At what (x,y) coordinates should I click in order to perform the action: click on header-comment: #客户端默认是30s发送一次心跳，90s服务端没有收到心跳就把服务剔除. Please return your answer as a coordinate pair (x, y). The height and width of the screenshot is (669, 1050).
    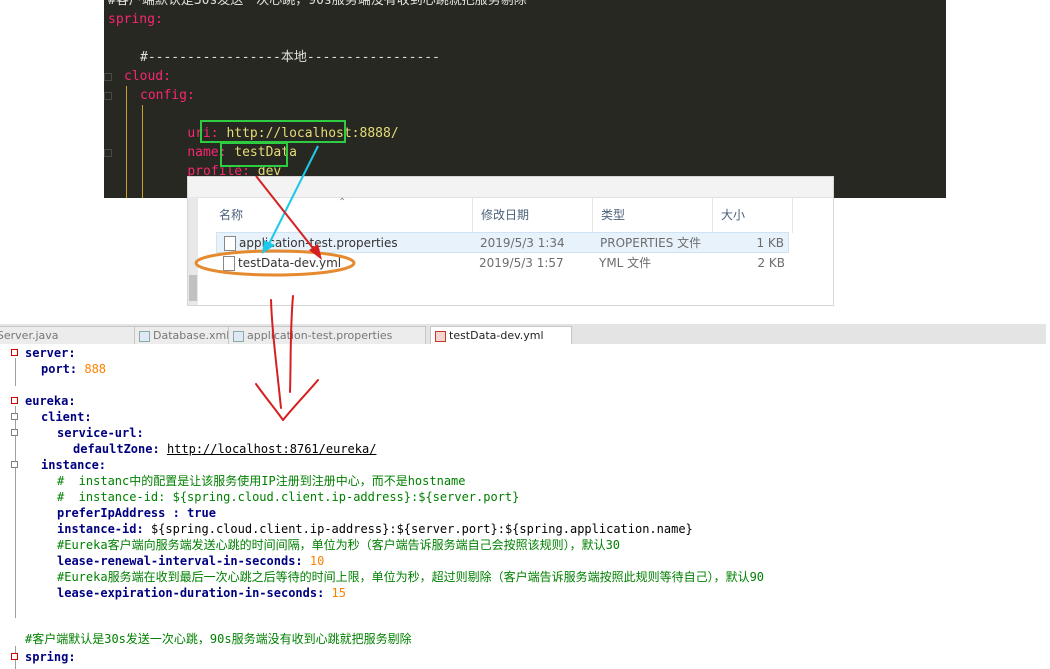
    Looking at the image, I should click on (317, 4).